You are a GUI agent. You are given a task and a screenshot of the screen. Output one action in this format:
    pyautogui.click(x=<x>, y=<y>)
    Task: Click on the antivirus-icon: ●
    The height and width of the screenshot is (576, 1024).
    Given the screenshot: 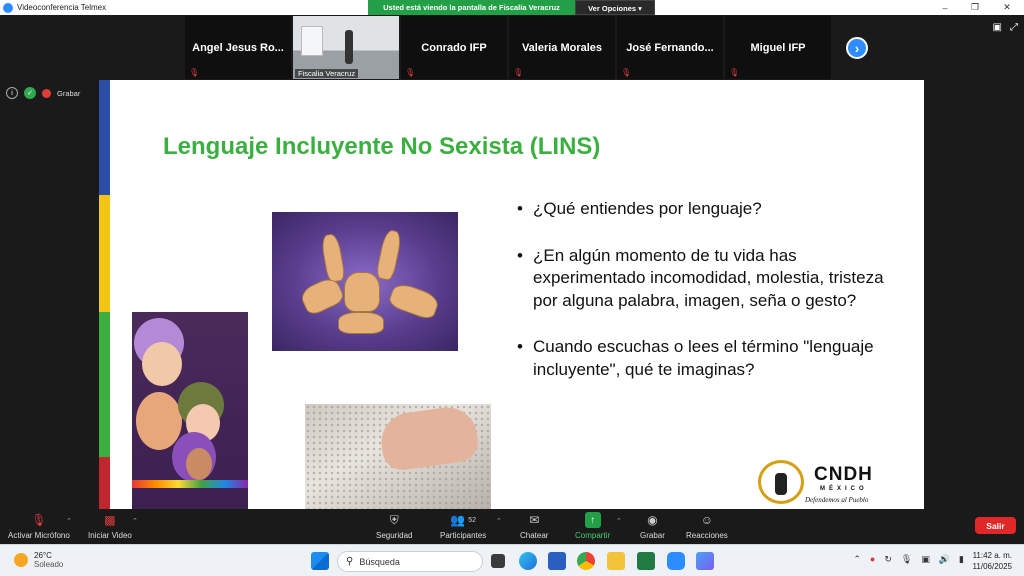 What is the action you would take?
    pyautogui.click(x=872, y=559)
    